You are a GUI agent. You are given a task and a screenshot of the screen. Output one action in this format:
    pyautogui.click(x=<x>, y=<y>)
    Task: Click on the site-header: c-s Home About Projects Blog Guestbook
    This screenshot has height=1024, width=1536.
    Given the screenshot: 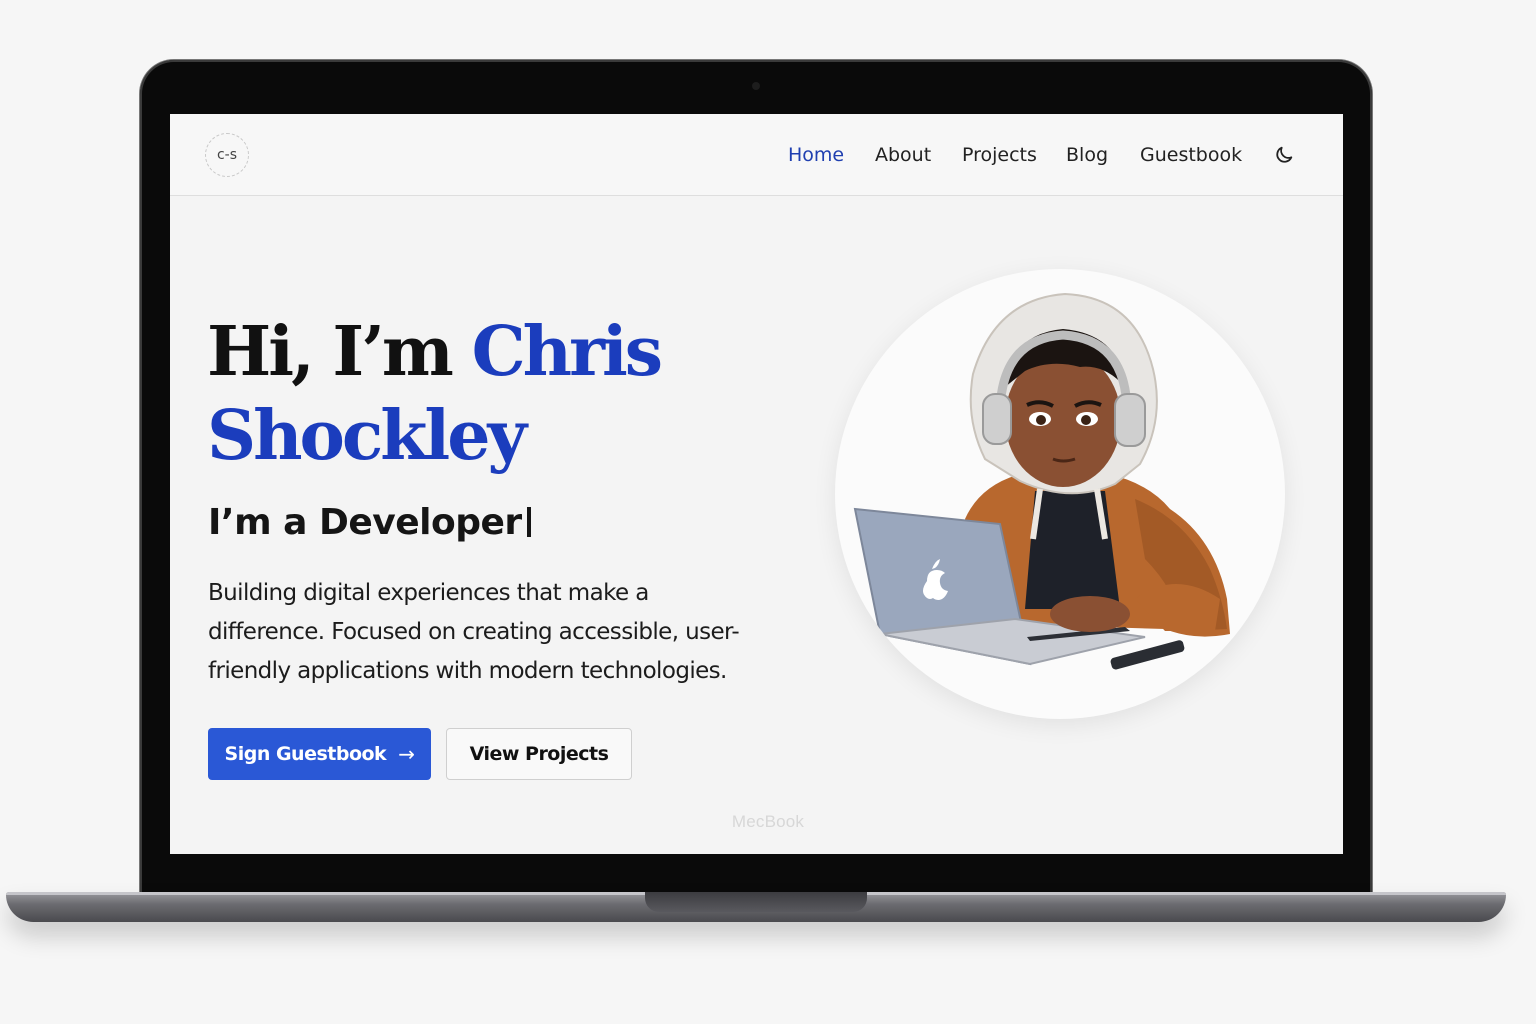 What is the action you would take?
    pyautogui.click(x=756, y=155)
    